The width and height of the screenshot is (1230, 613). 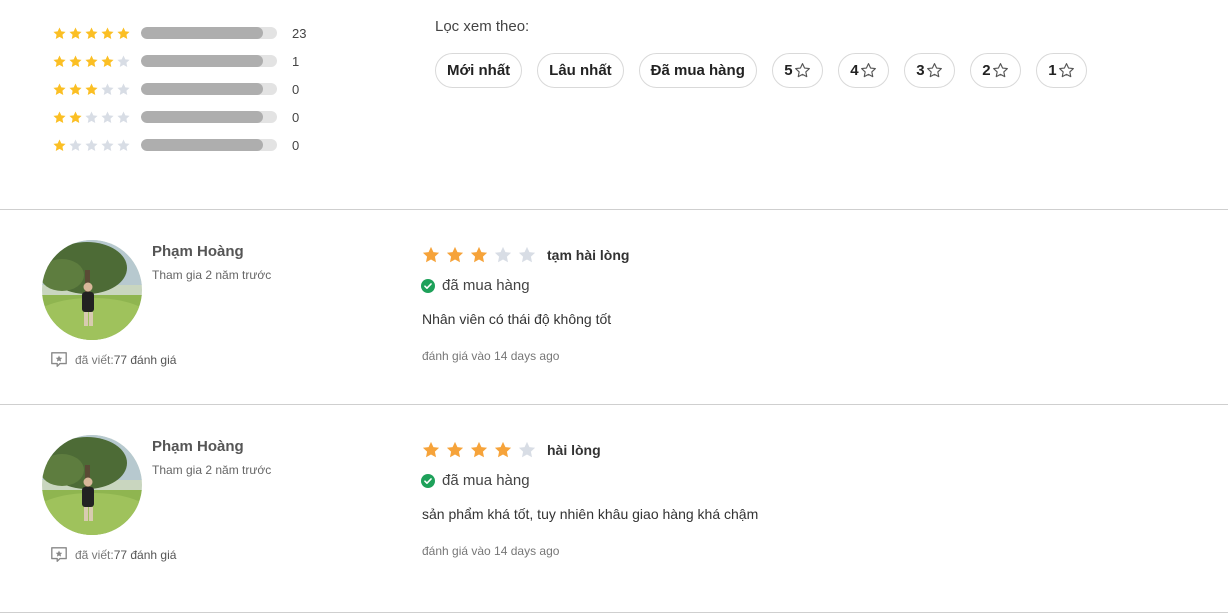 What do you see at coordinates (299, 33) in the screenshot?
I see `rating-count: 23` at bounding box center [299, 33].